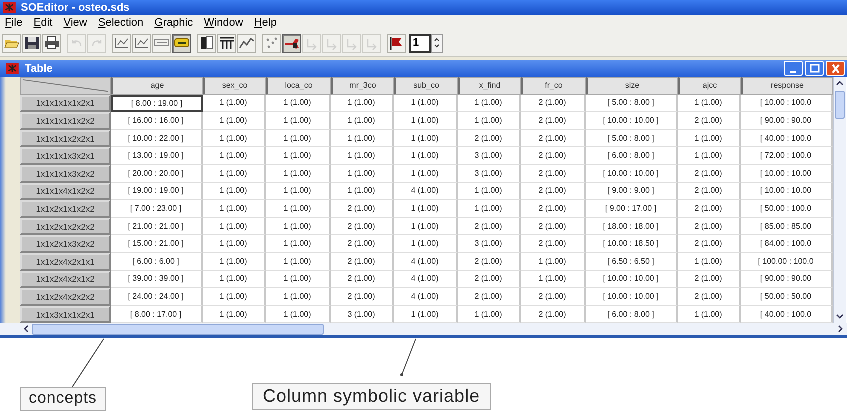 The height and width of the screenshot is (417, 847). Describe the element at coordinates (206, 43) in the screenshot. I see `columns-tool-button` at that location.